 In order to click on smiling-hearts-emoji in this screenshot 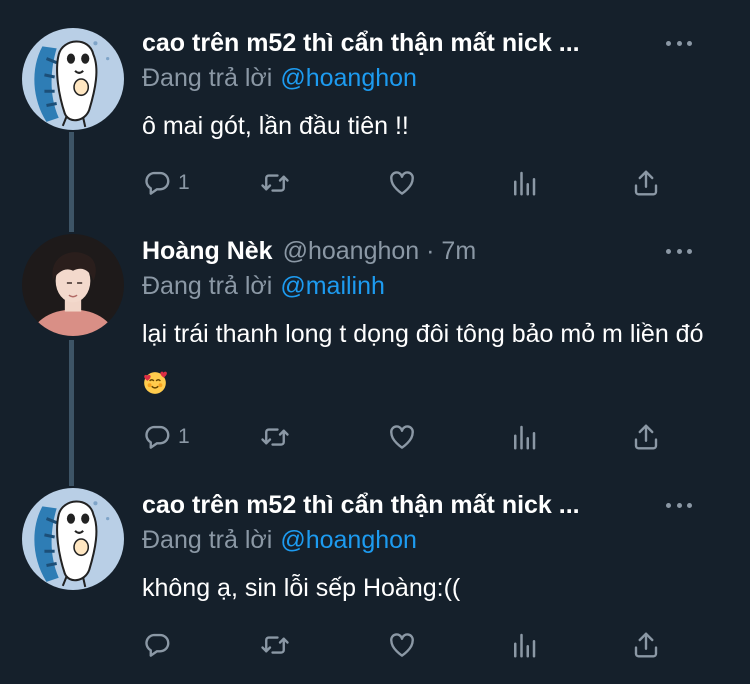, I will do `click(155, 382)`.